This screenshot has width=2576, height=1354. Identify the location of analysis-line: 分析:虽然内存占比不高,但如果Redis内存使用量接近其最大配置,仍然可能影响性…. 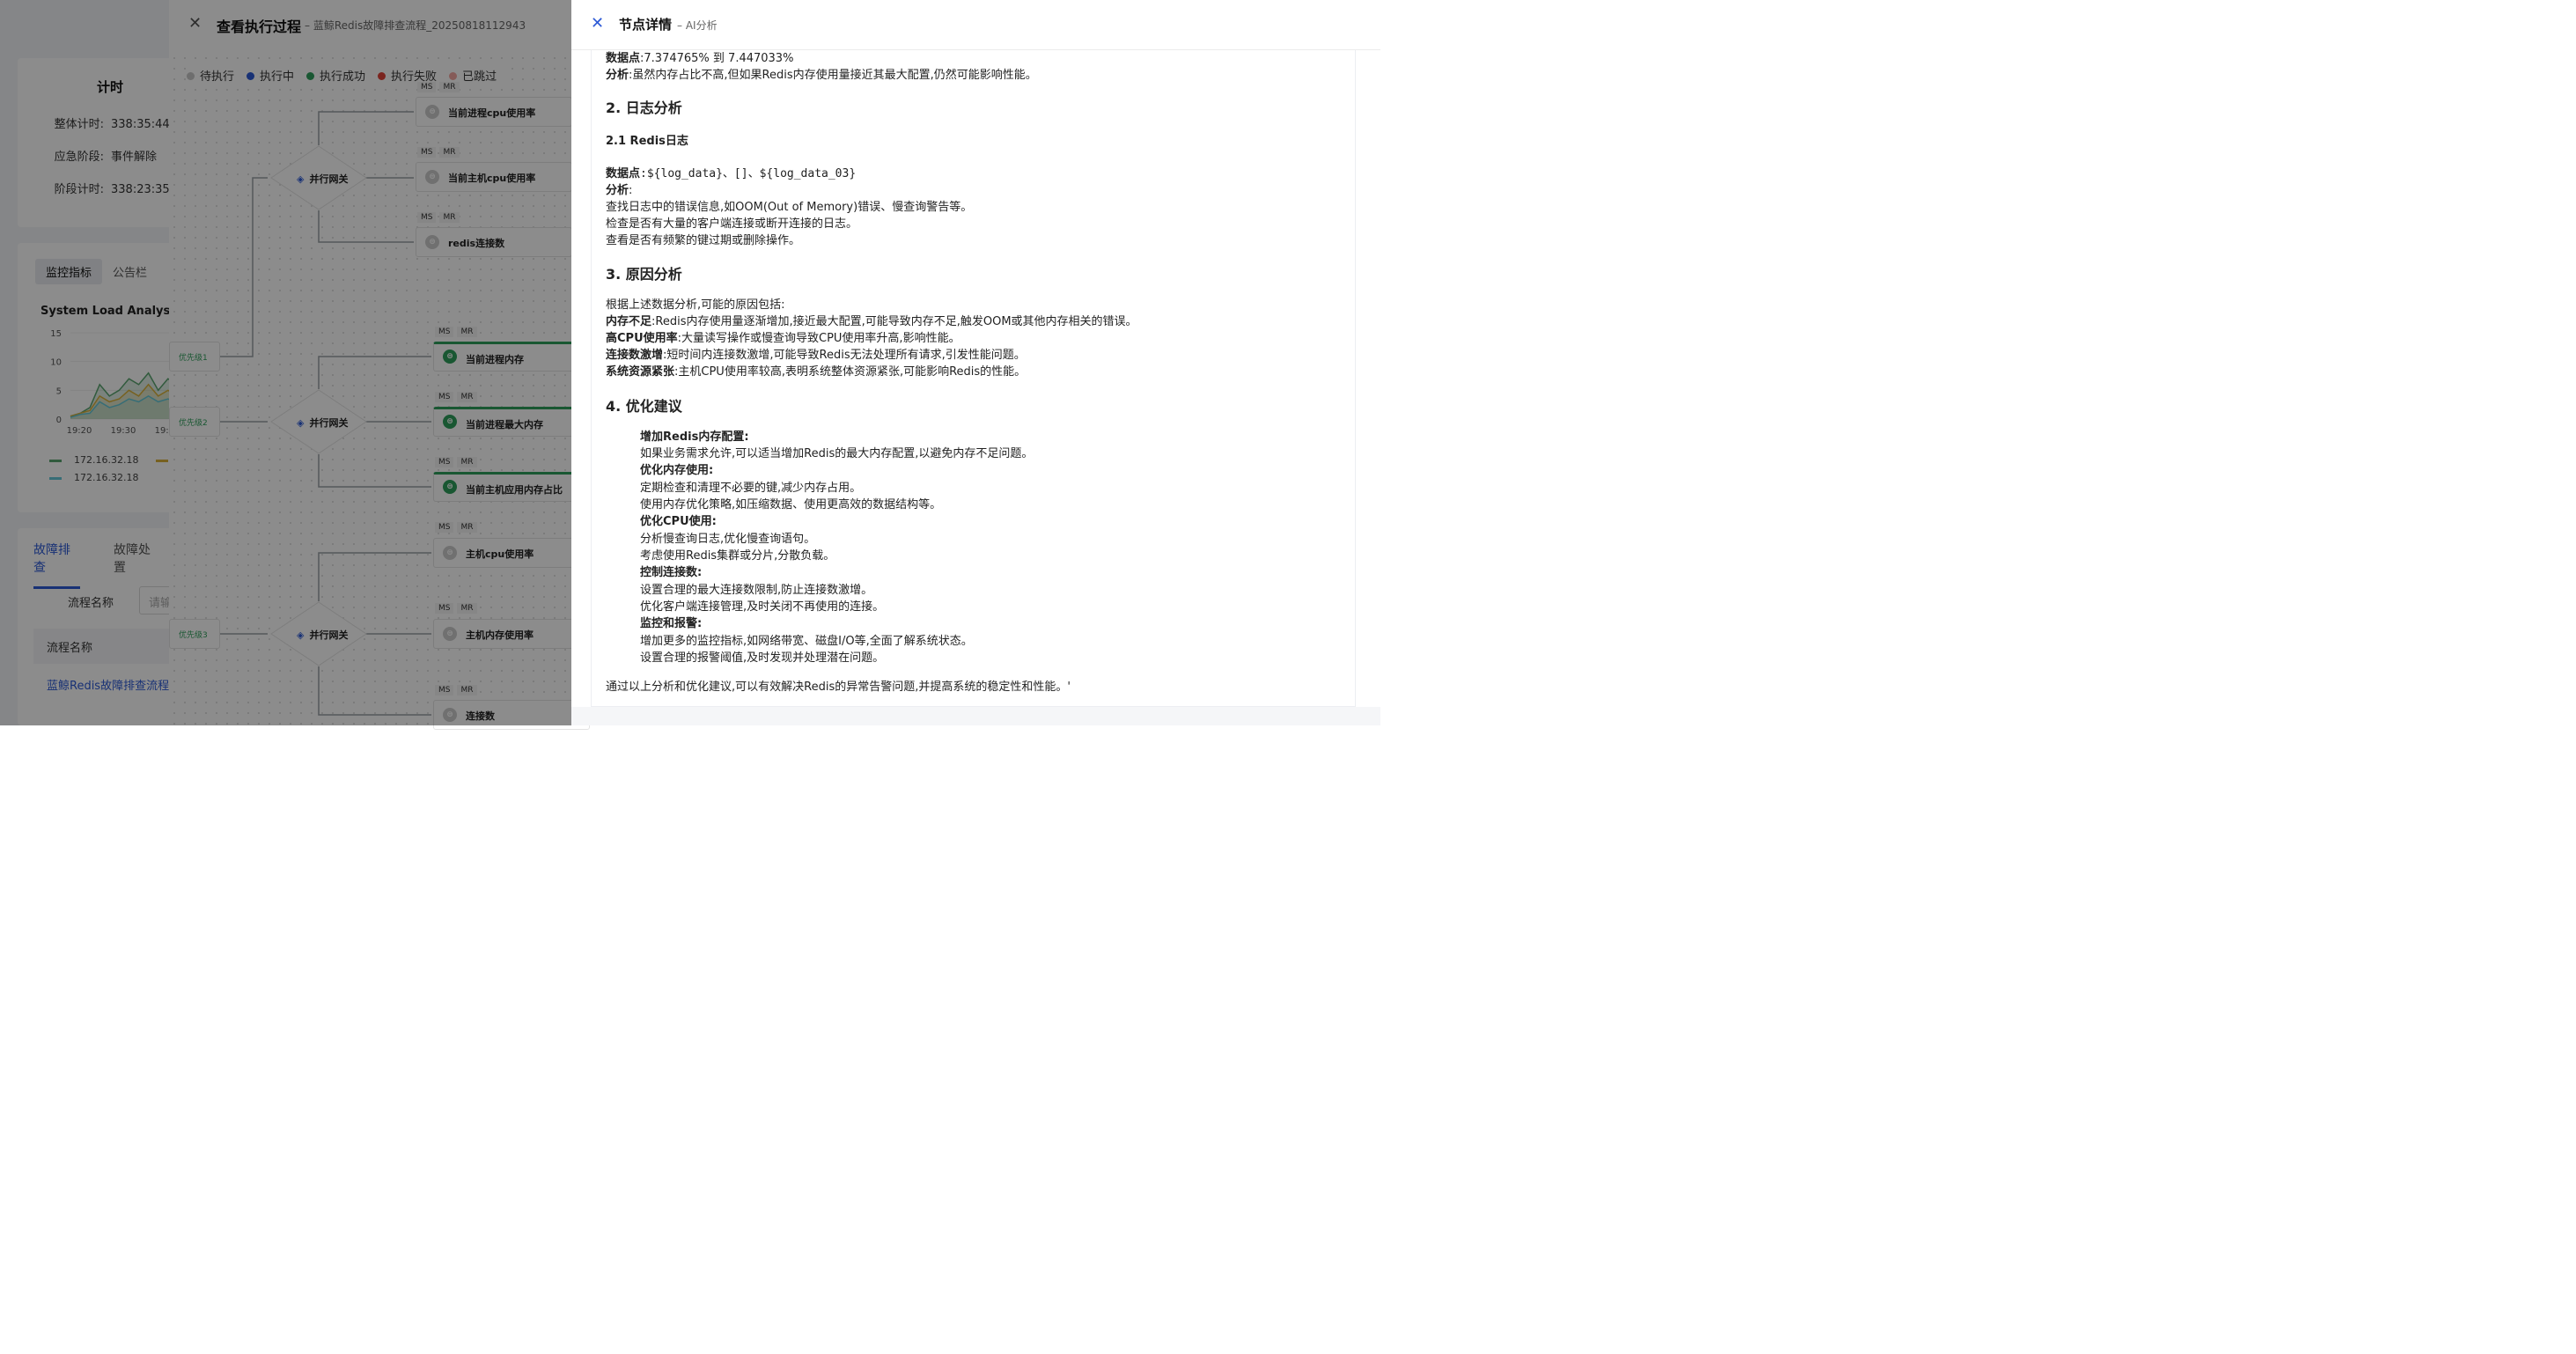
(822, 73).